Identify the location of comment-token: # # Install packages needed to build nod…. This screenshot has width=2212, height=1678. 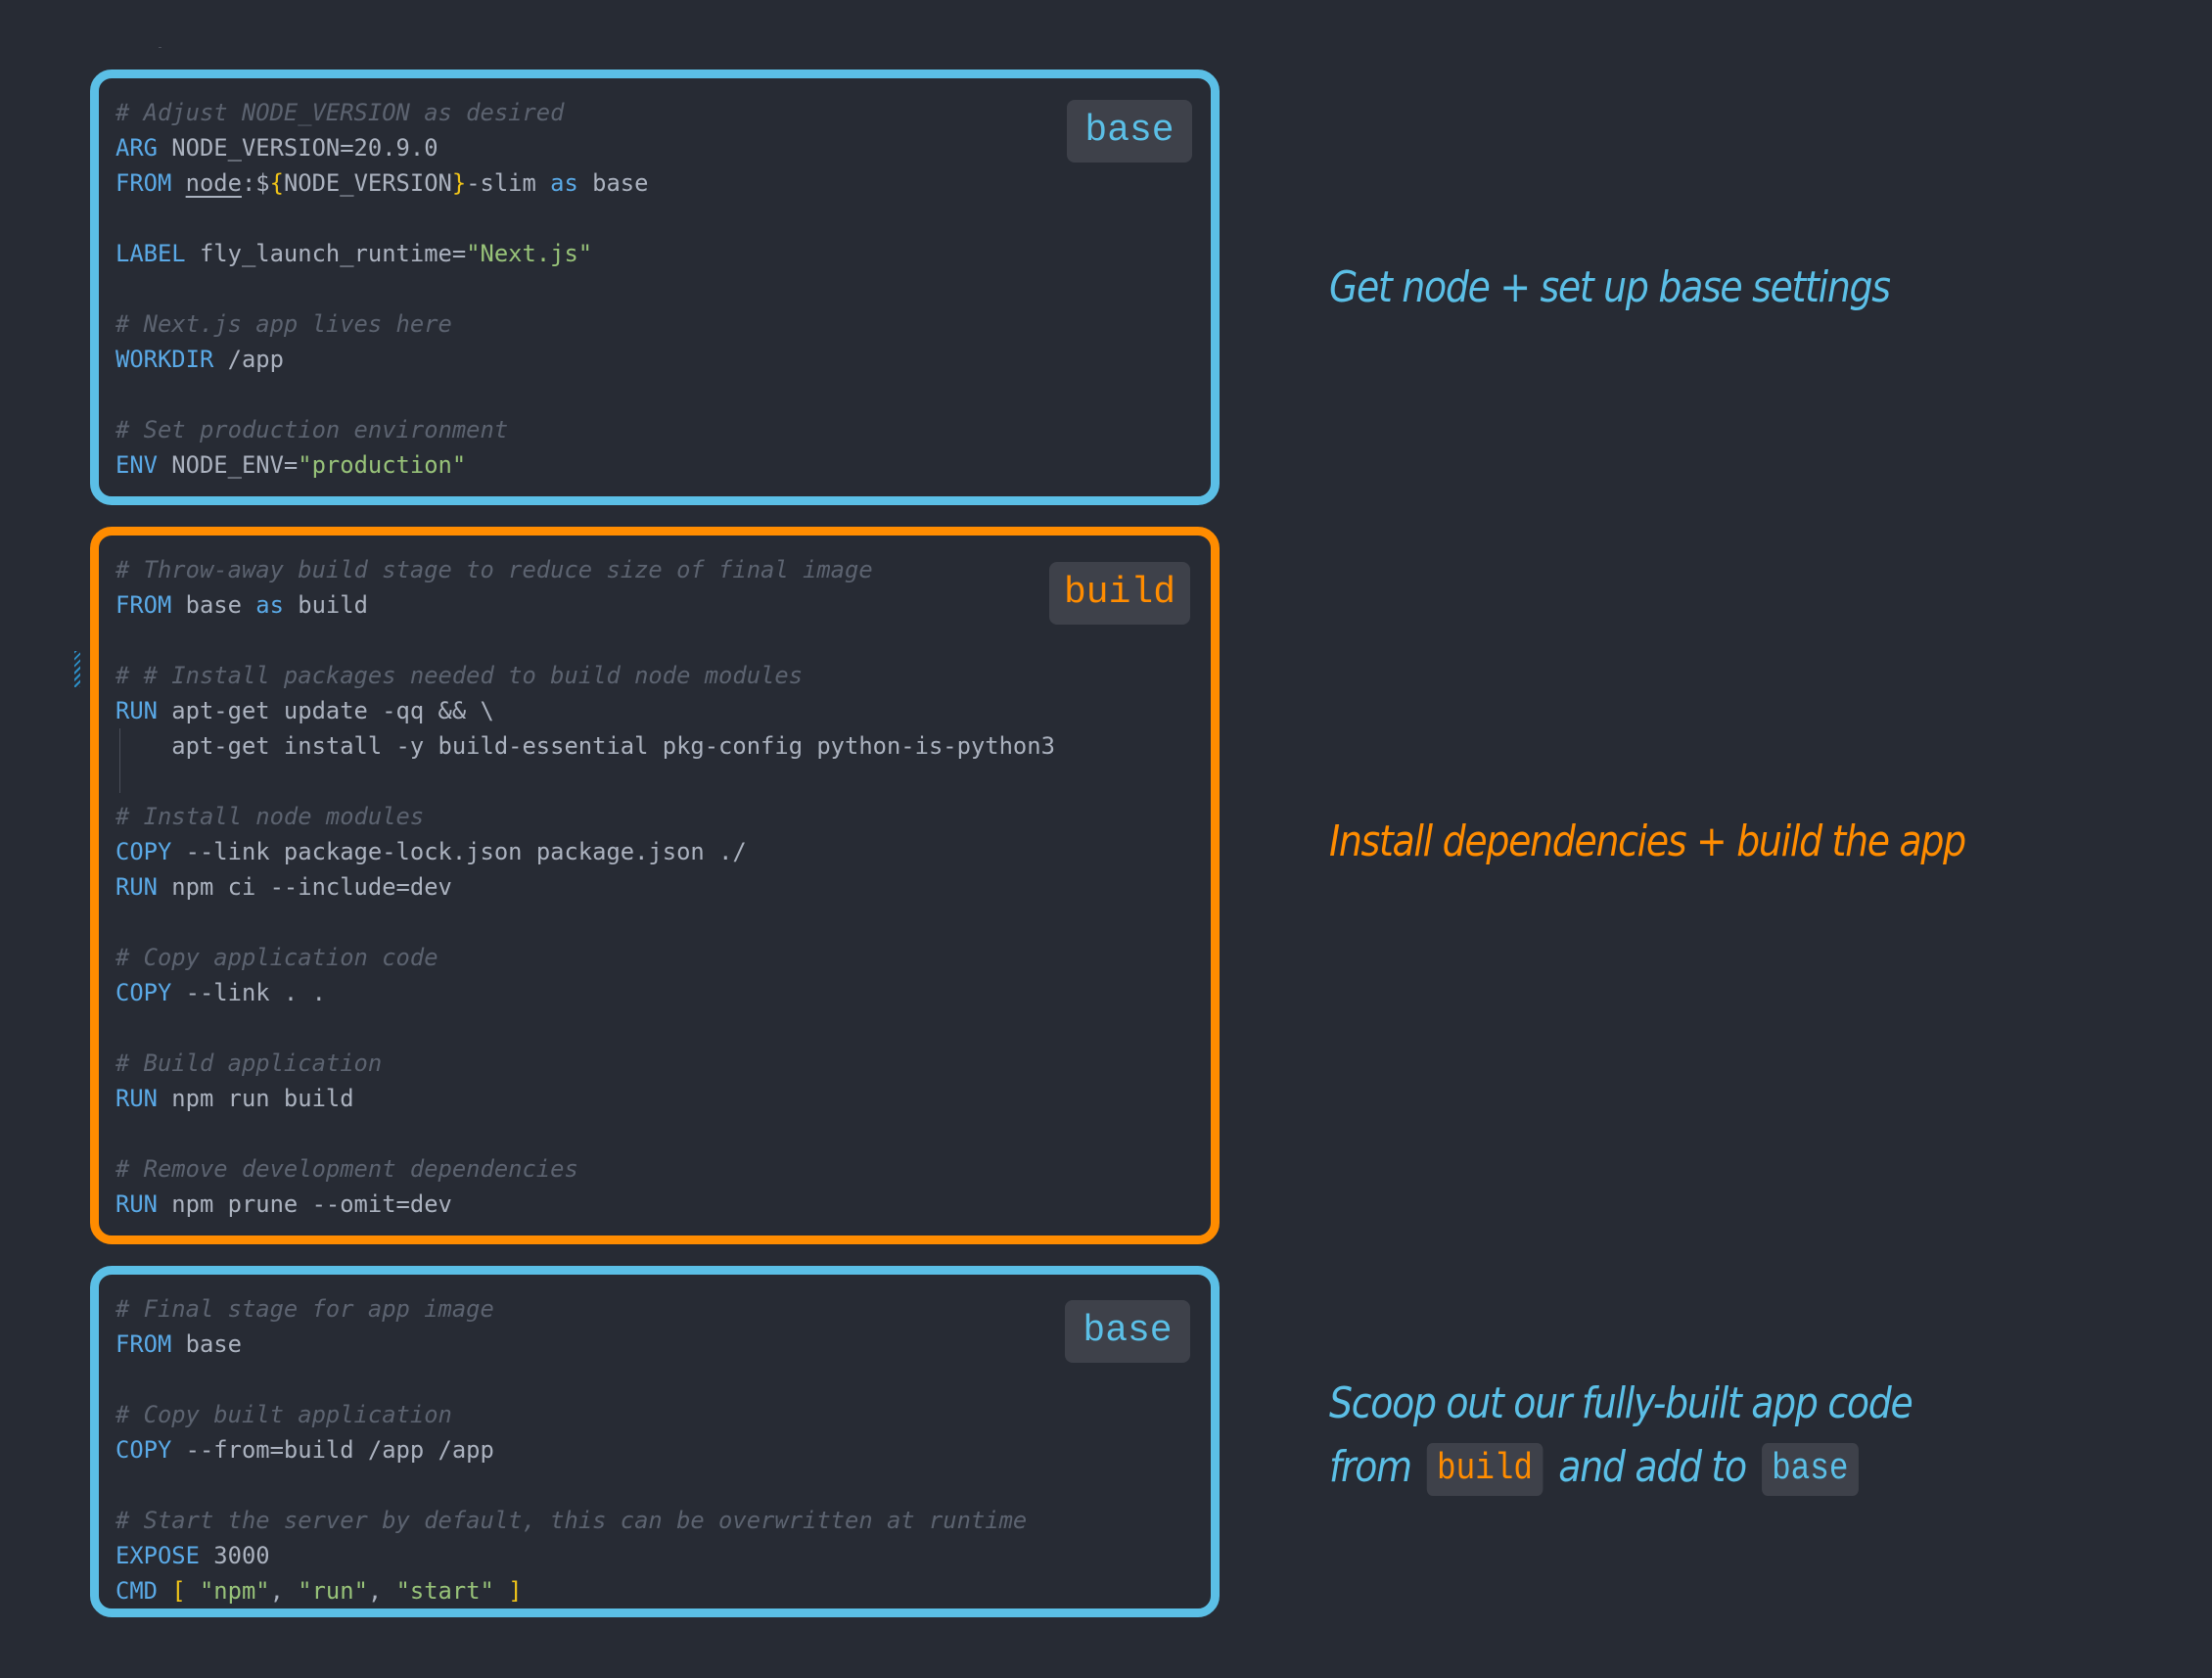
(459, 675).